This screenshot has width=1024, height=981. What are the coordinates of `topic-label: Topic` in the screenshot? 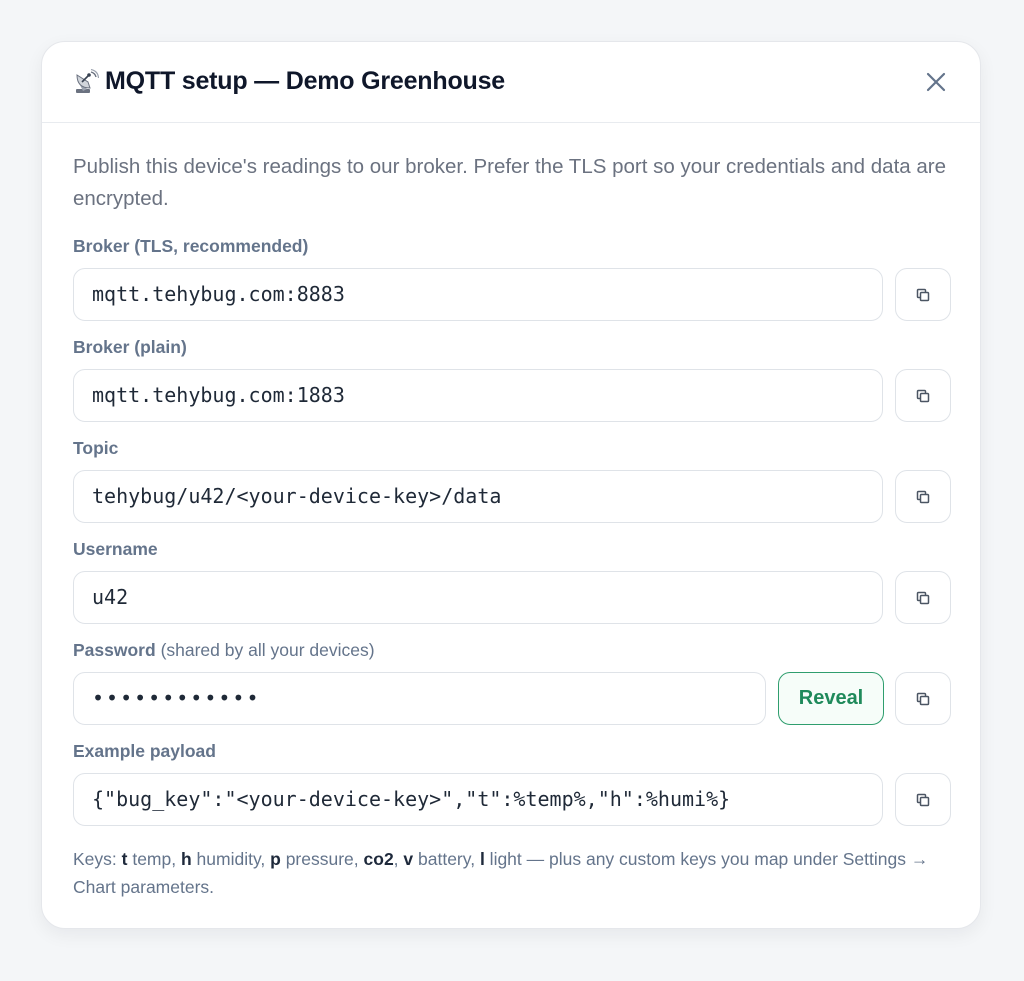 It's located at (96, 448).